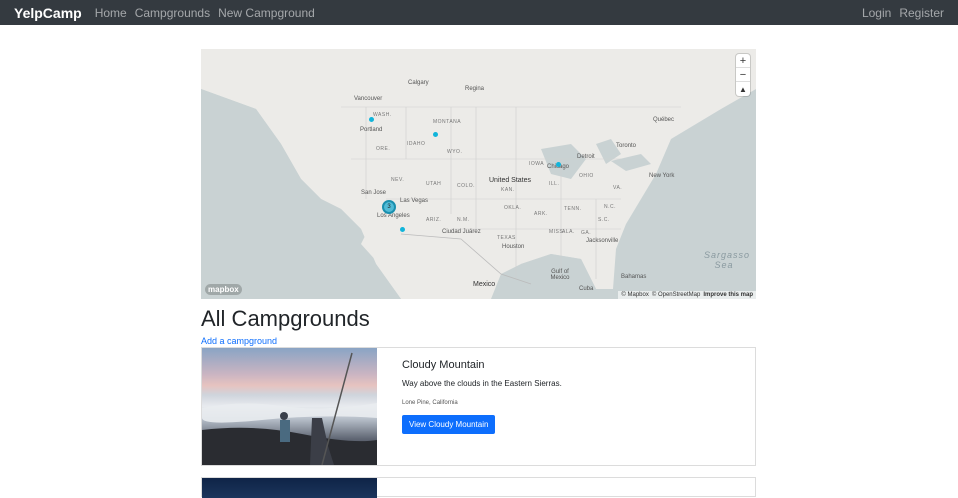  What do you see at coordinates (513, 247) in the screenshot?
I see `label-houston: Houston` at bounding box center [513, 247].